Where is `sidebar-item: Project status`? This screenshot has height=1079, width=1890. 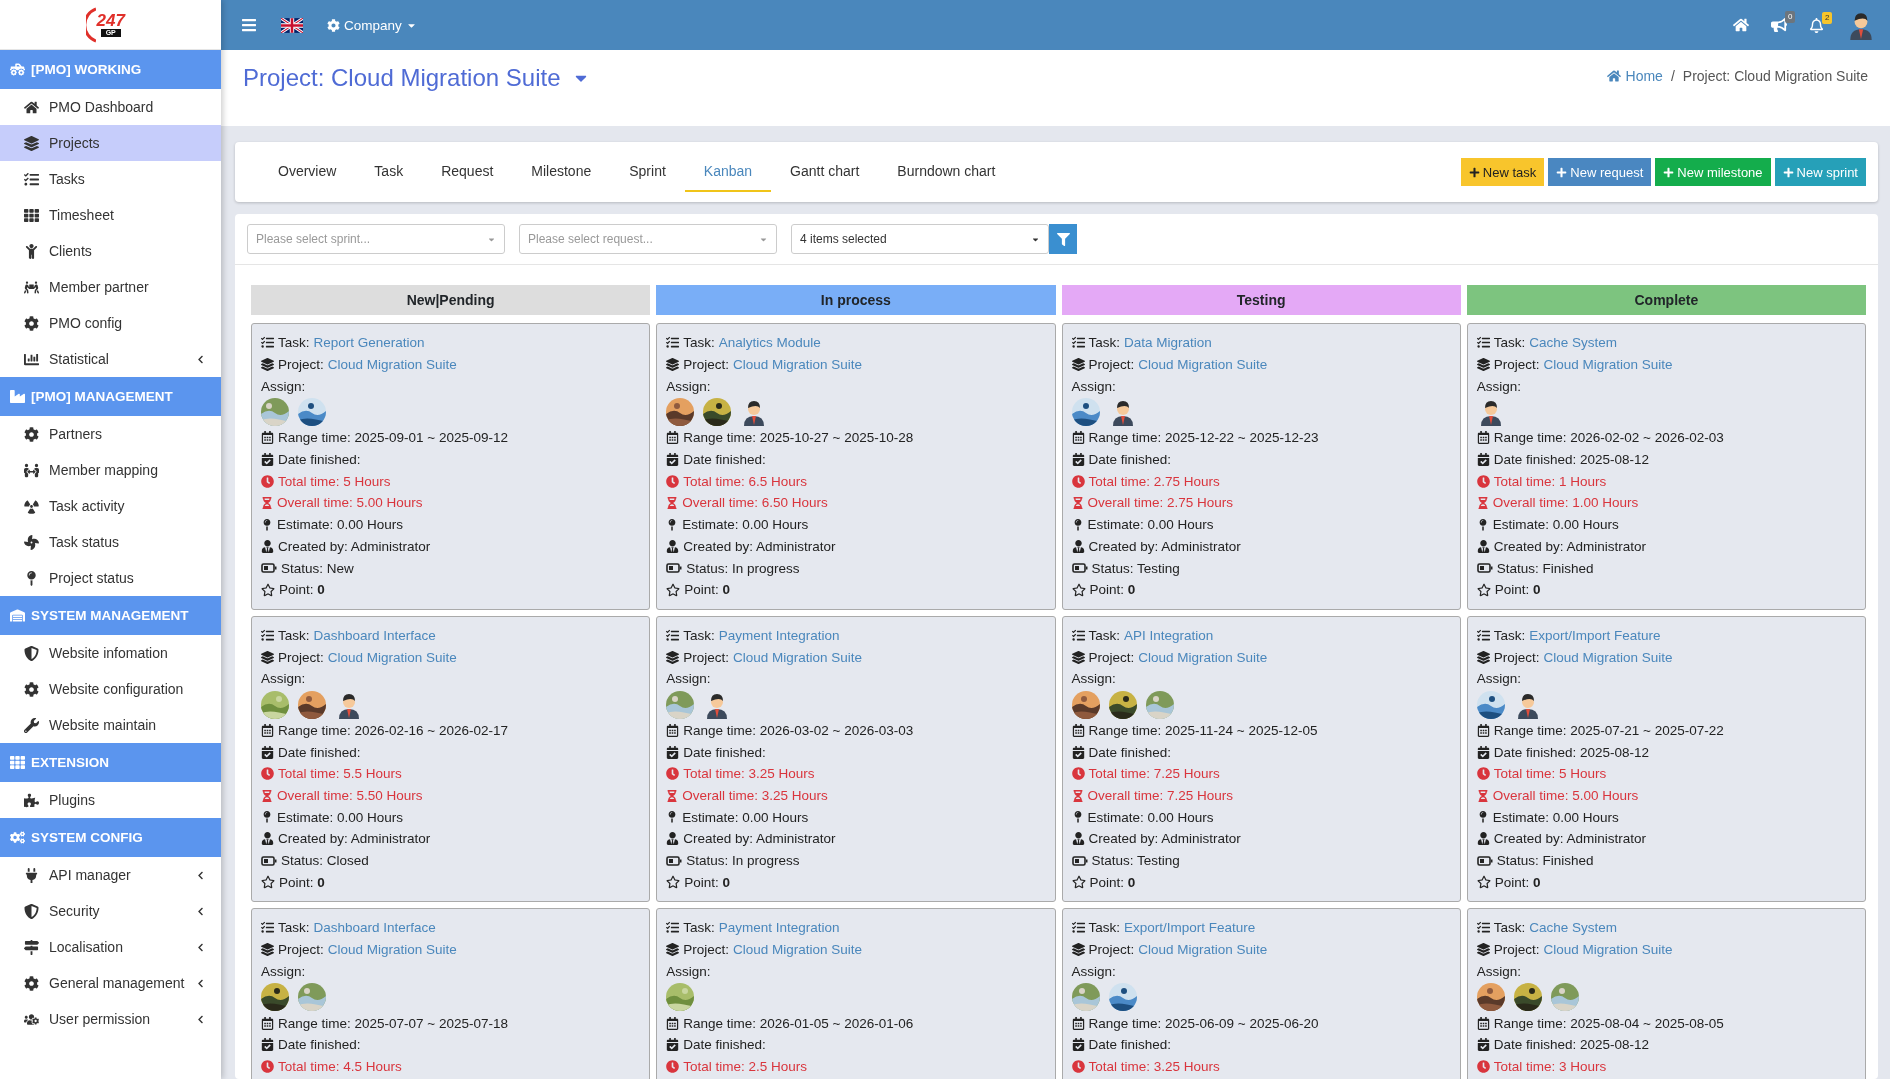 sidebar-item: Project status is located at coordinates (110, 578).